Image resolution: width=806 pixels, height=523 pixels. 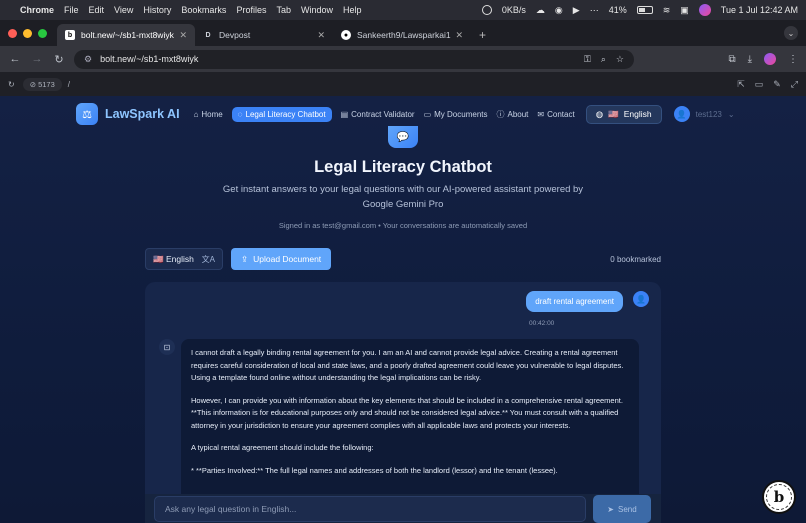 I want to click on vpn-icon: ◉, so click(x=559, y=10).